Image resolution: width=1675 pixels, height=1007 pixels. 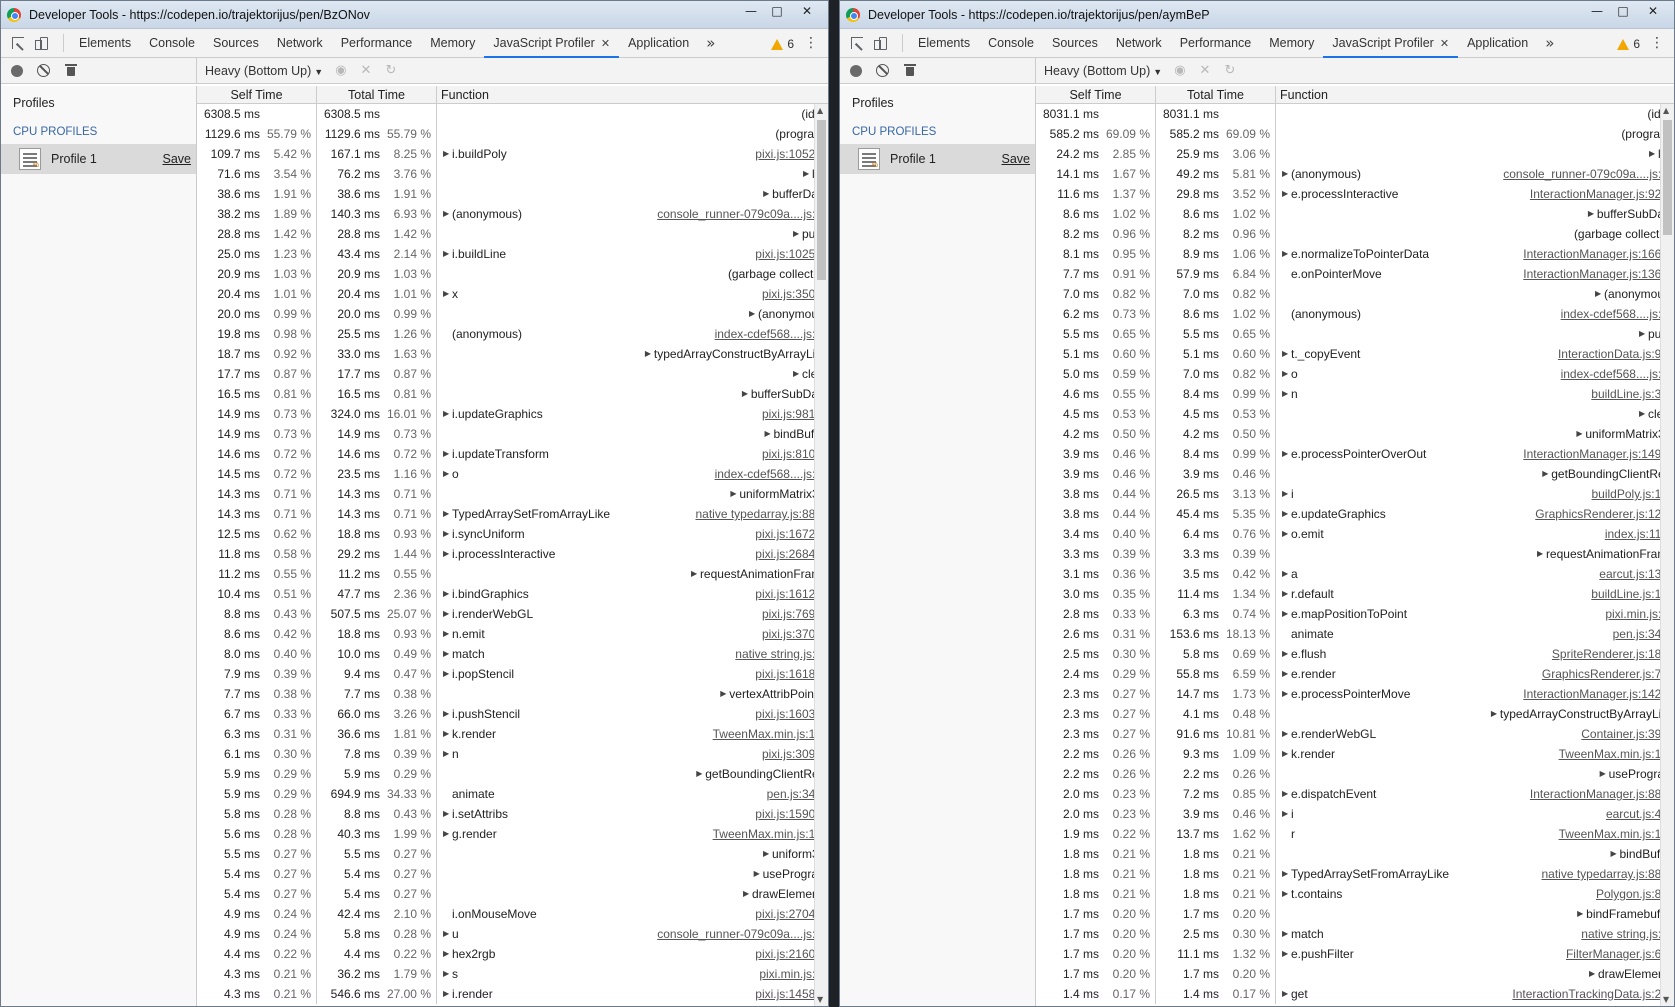 What do you see at coordinates (1229, 70) in the screenshot?
I see `restore-icon: ↻` at bounding box center [1229, 70].